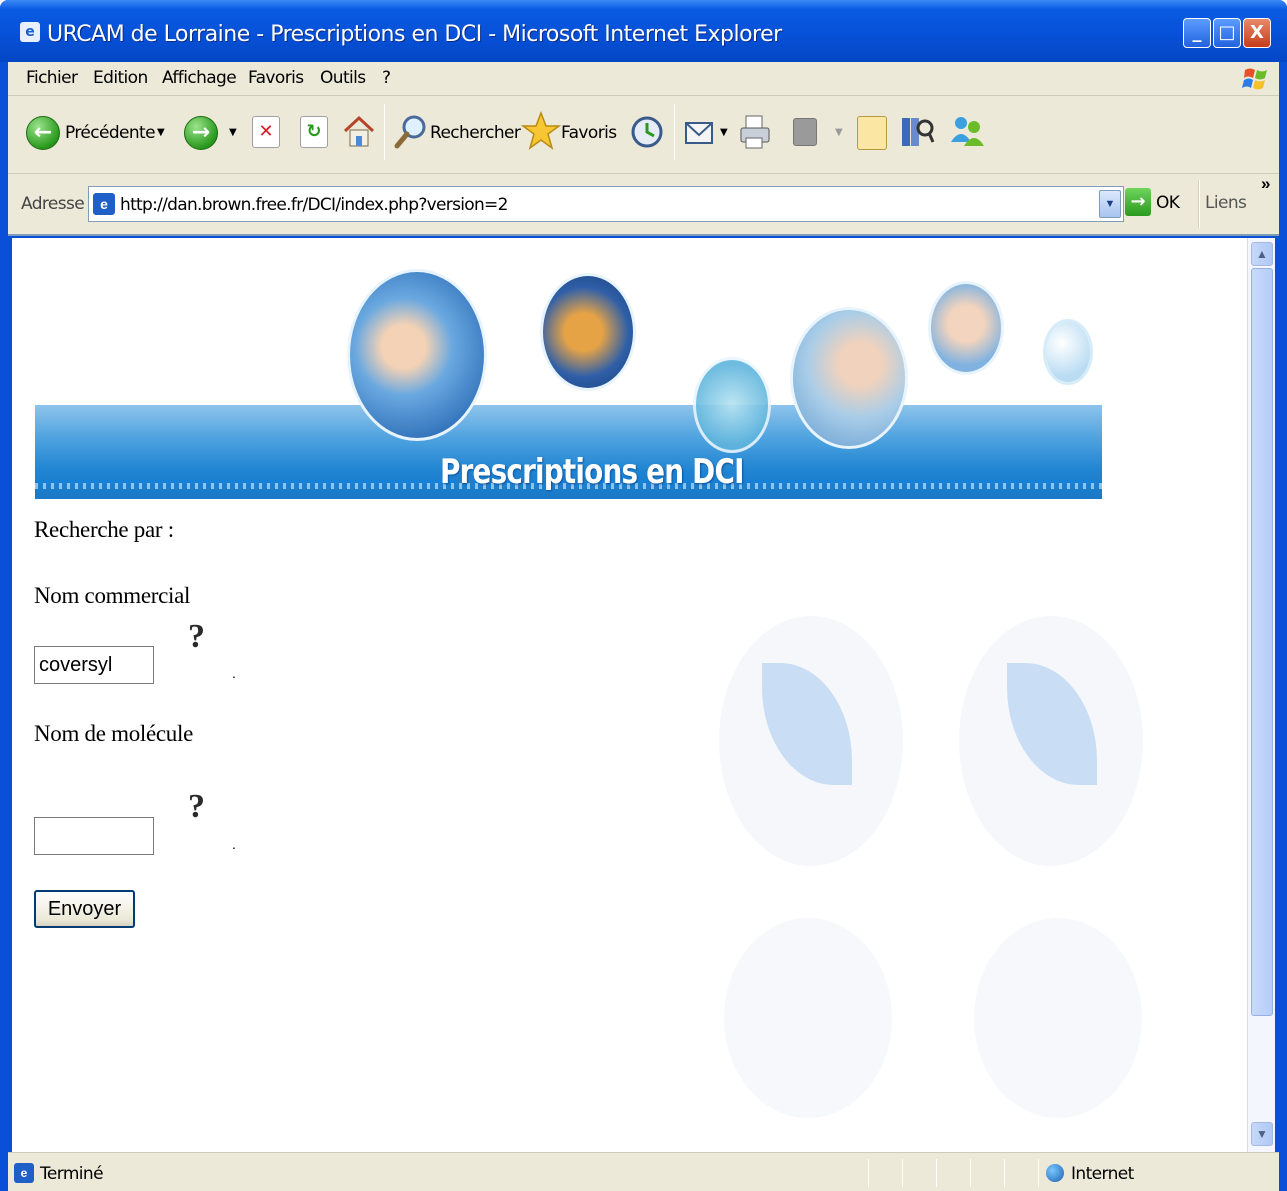 This screenshot has height=1191, width=1287. Describe the element at coordinates (1055, 1173) in the screenshot. I see `internet-globe-icon` at that location.